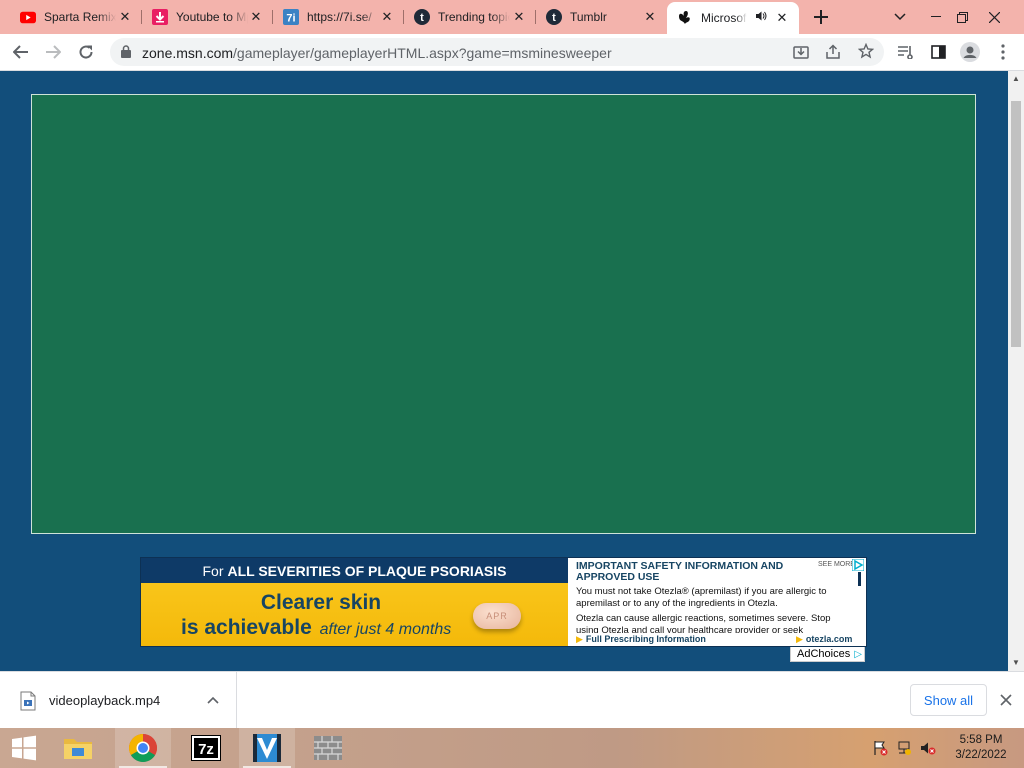 This screenshot has height=768, width=1024. Describe the element at coordinates (981, 755) in the screenshot. I see `clock-date: 3/22/2022` at that location.